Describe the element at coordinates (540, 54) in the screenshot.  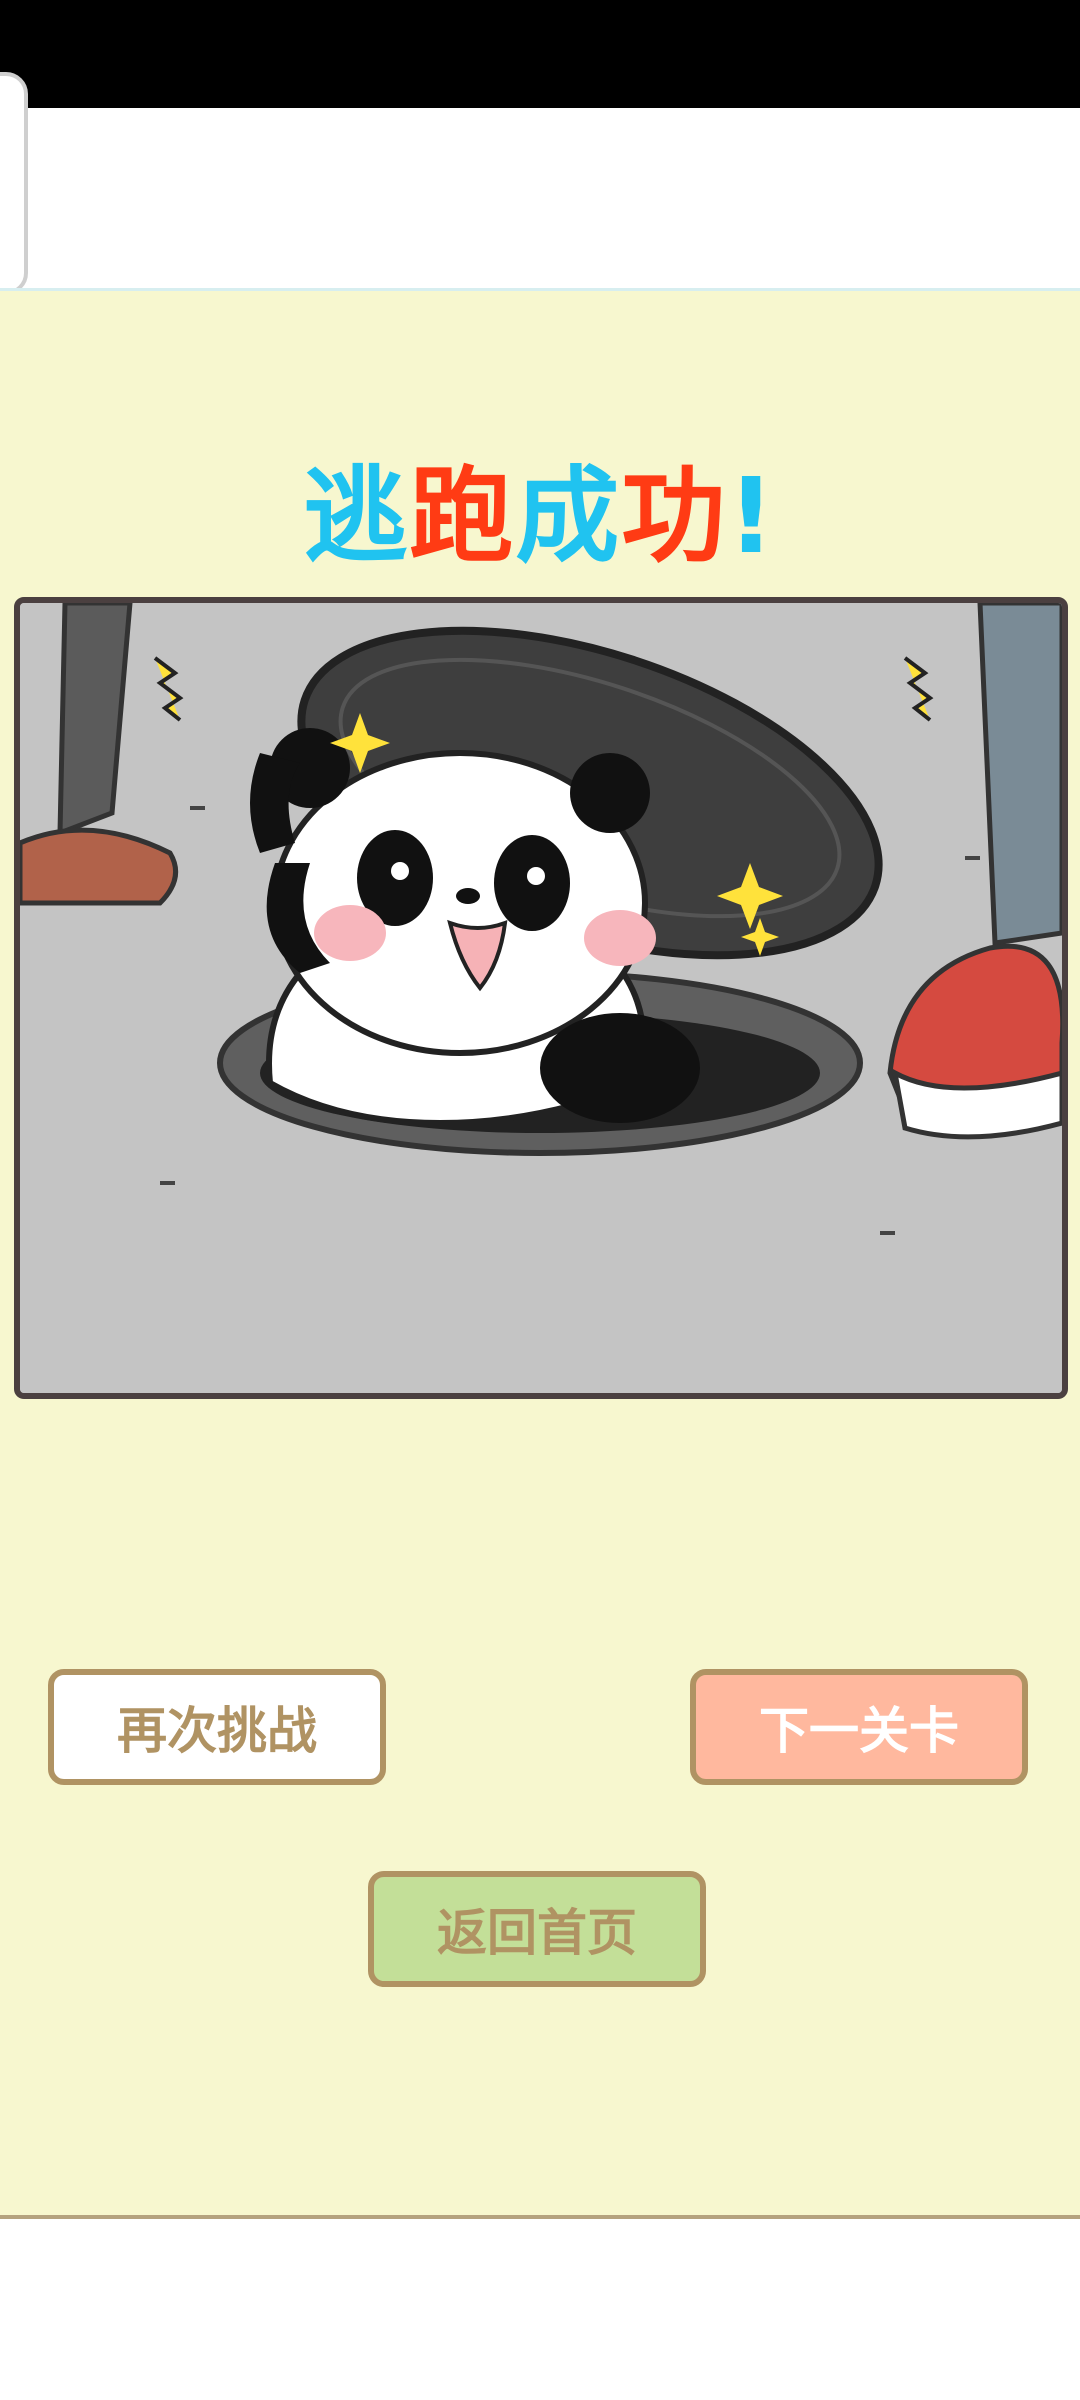
I see `status-bar` at that location.